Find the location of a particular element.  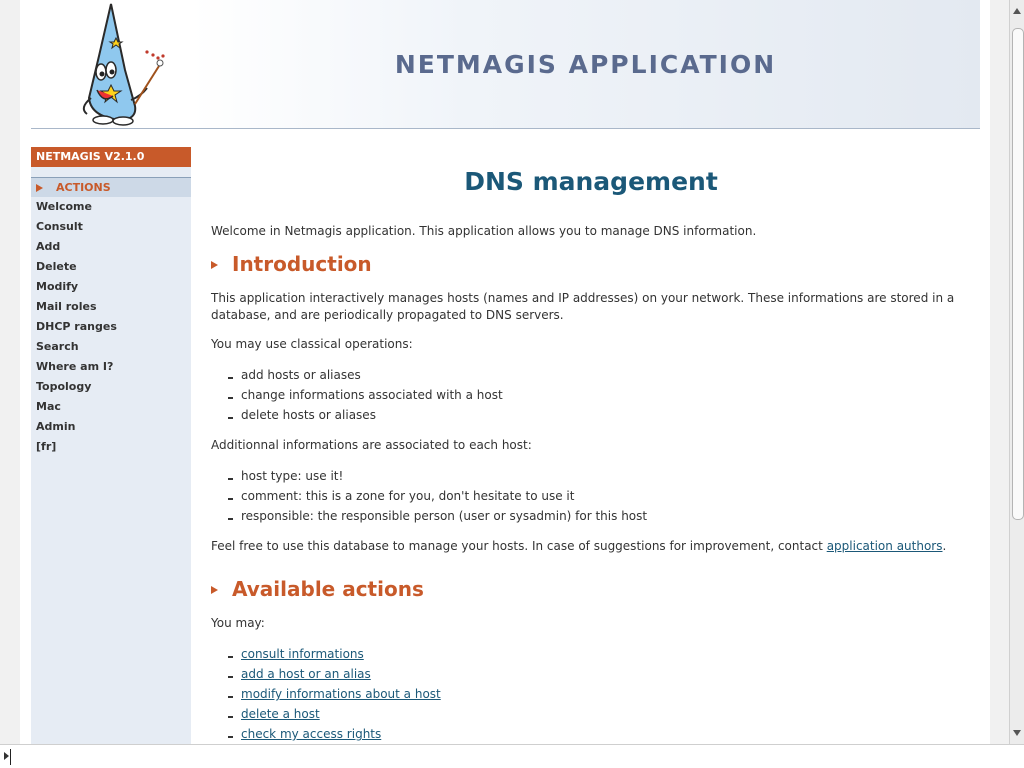

bottom-input-bar is located at coordinates (512, 756).